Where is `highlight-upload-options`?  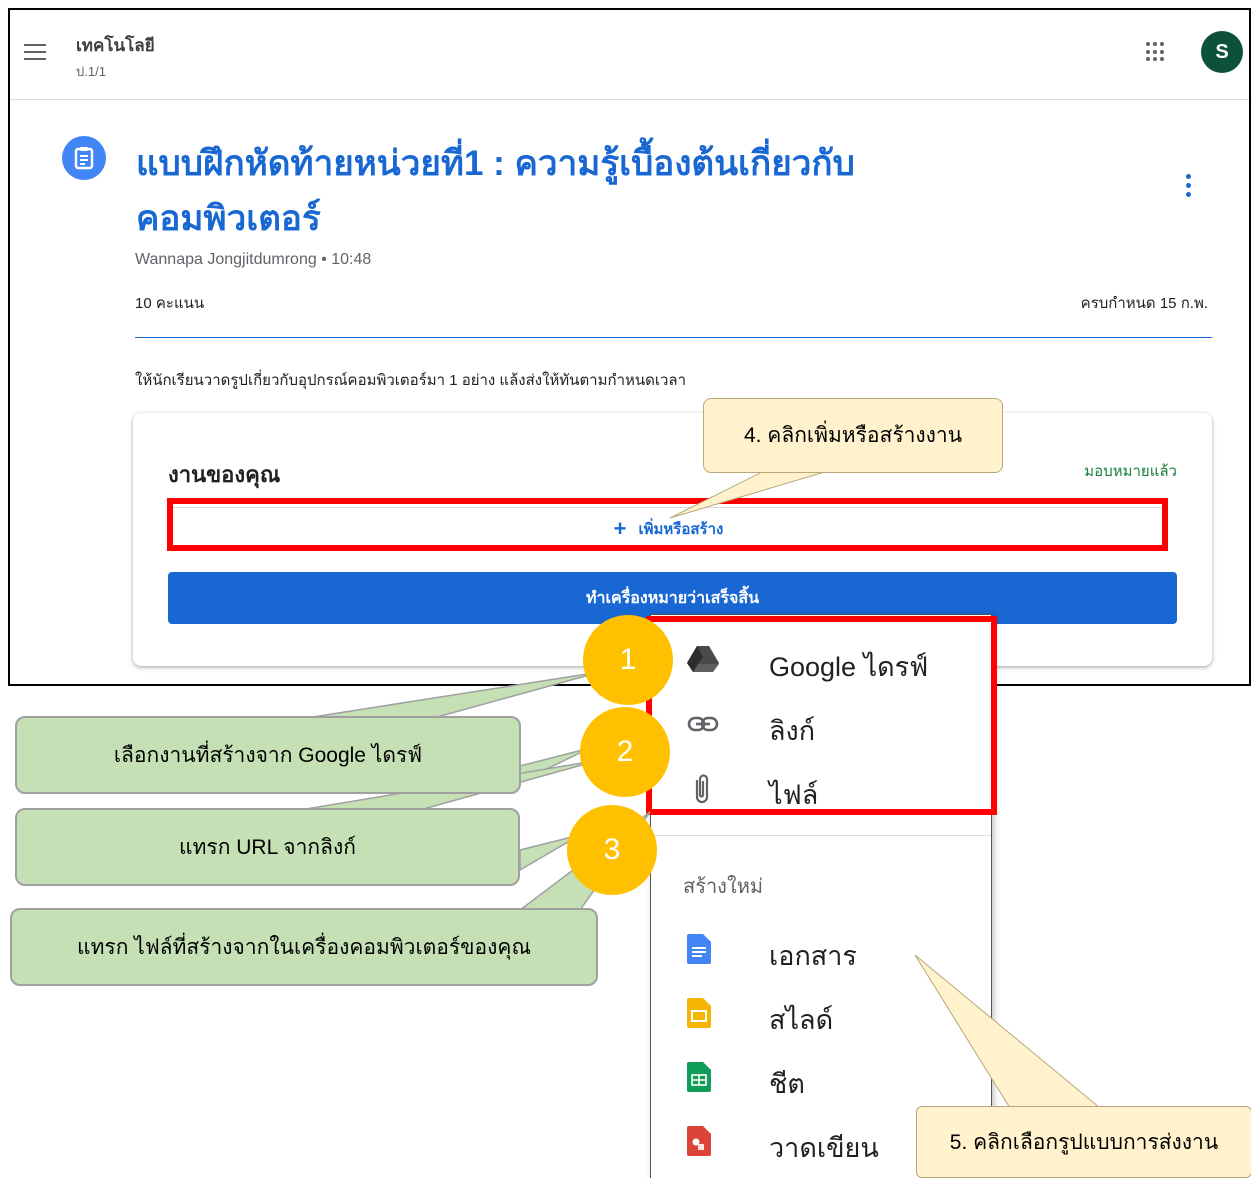
highlight-upload-options is located at coordinates (821, 715).